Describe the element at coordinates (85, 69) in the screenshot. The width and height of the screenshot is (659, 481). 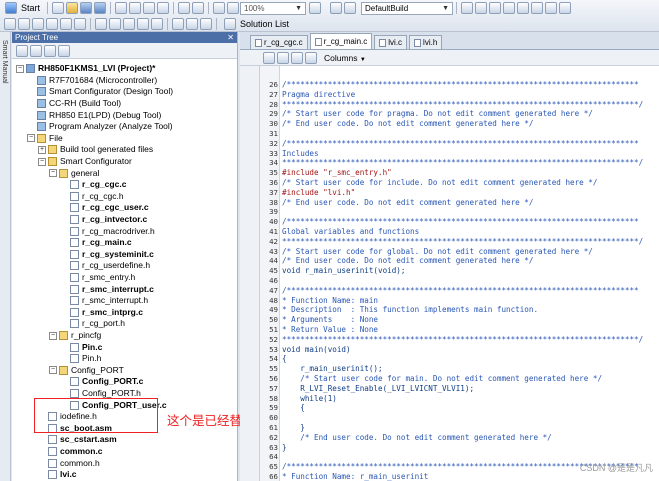
I see `tree-item: − RH850F1KMS1_LVI (Project)*` at that location.